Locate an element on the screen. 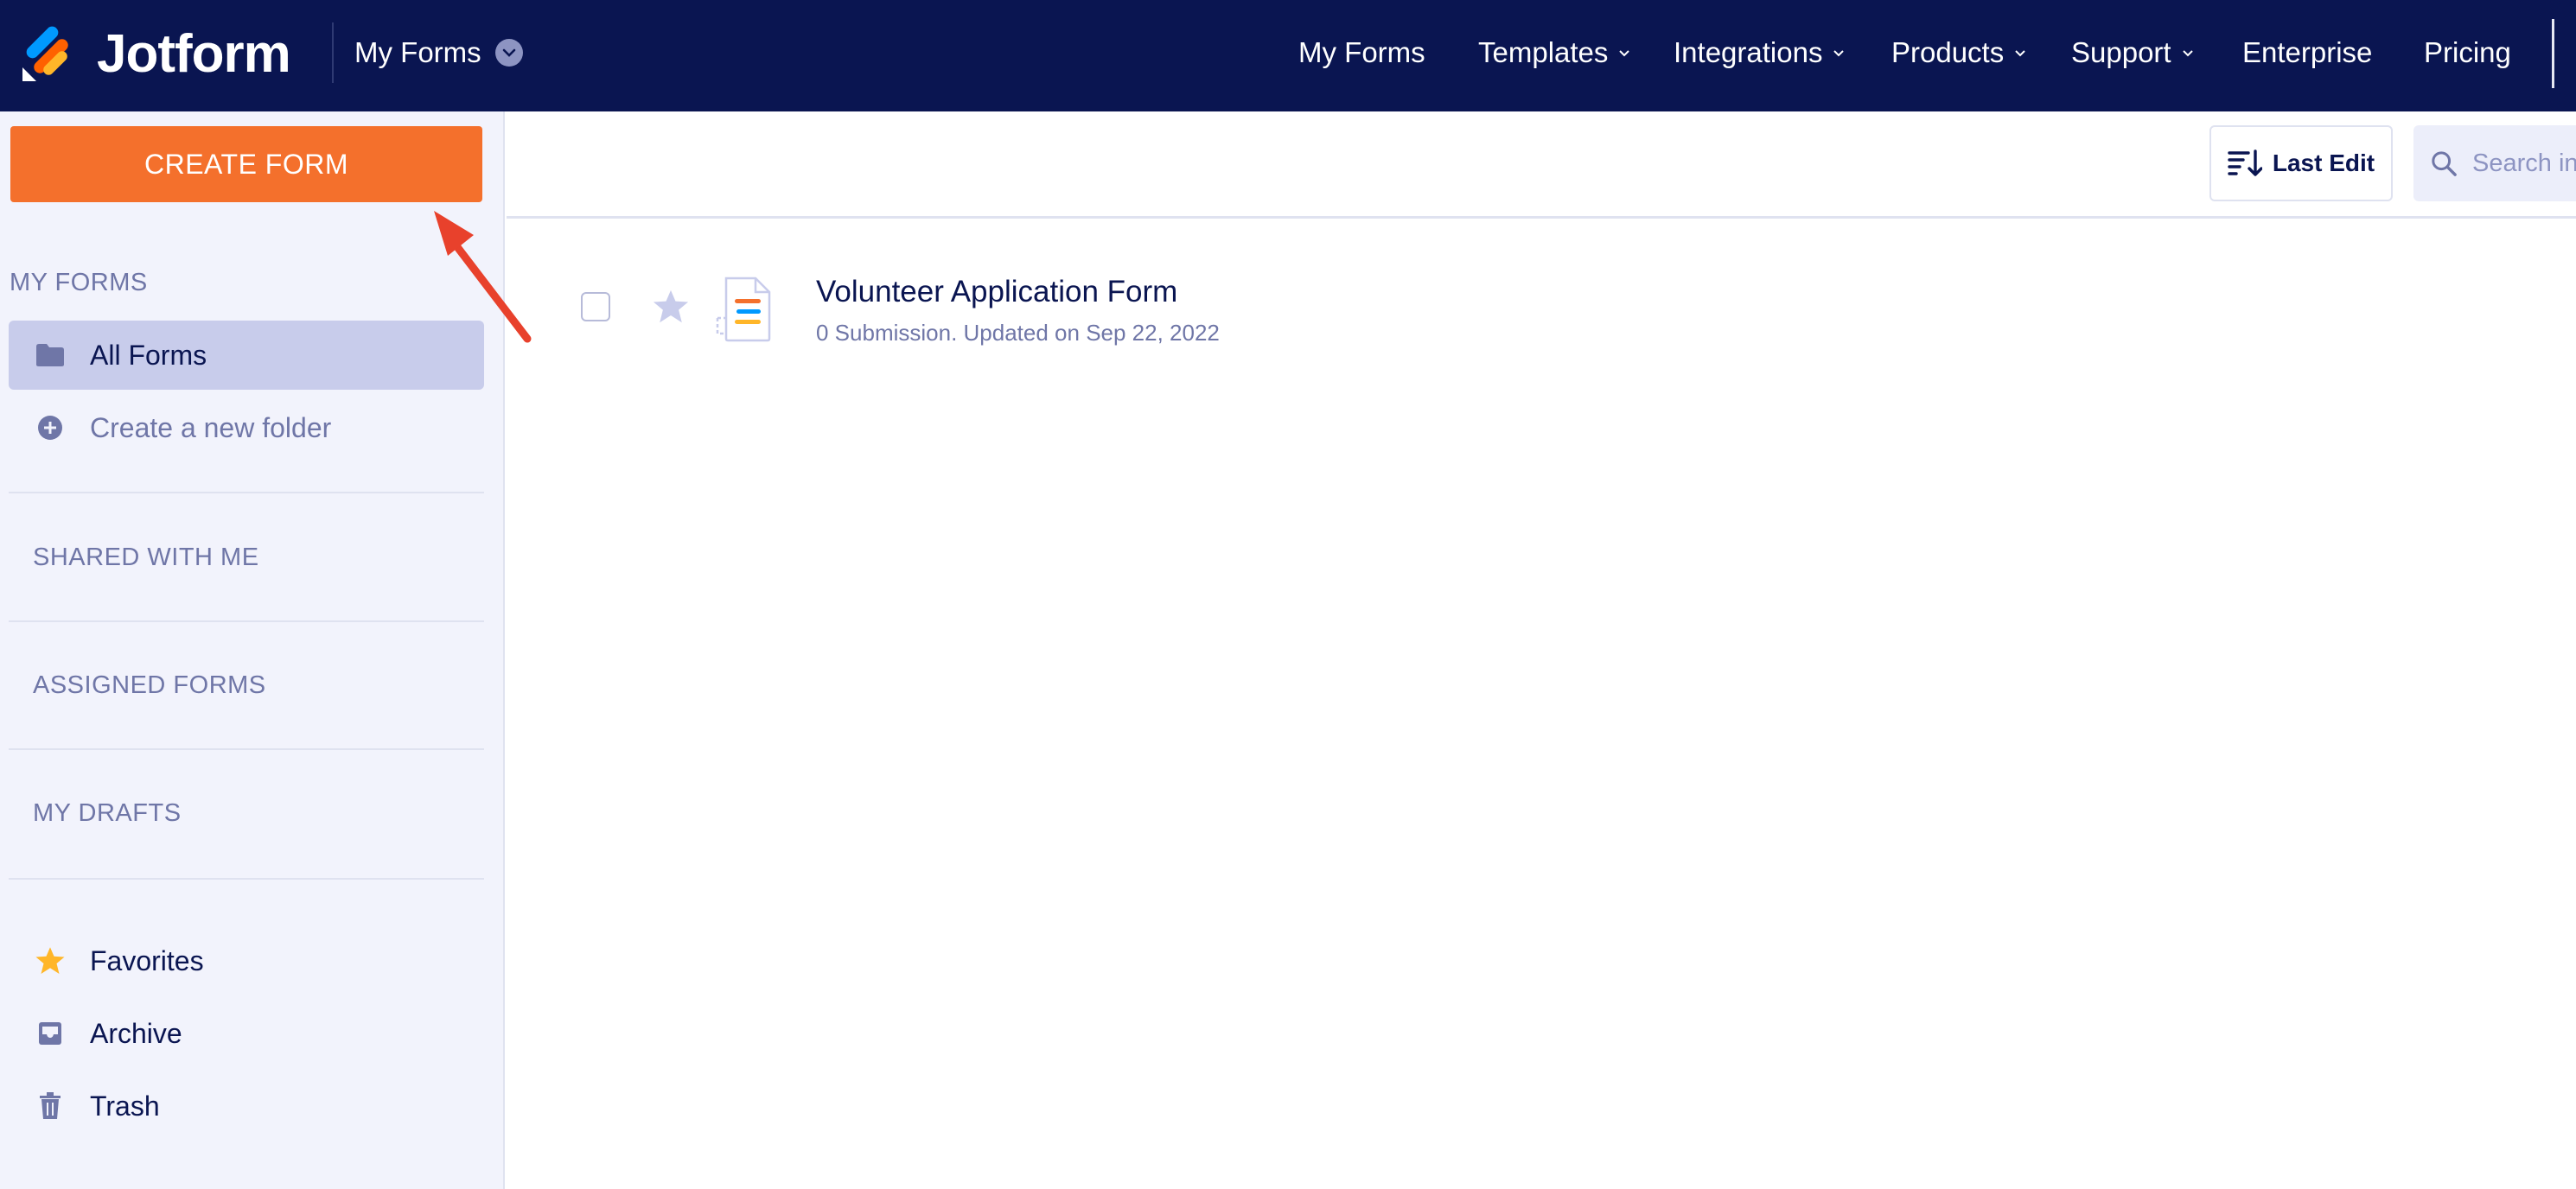 This screenshot has width=2576, height=1189. nav-label: Pricing is located at coordinates (2467, 52).